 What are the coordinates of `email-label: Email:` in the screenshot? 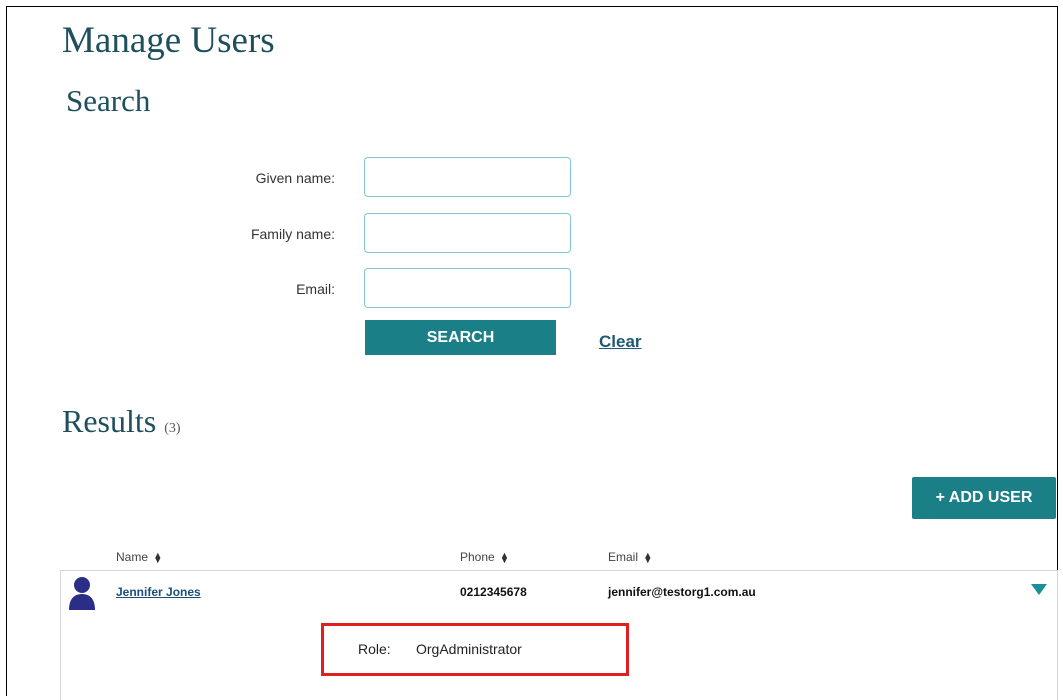 It's located at (315, 289).